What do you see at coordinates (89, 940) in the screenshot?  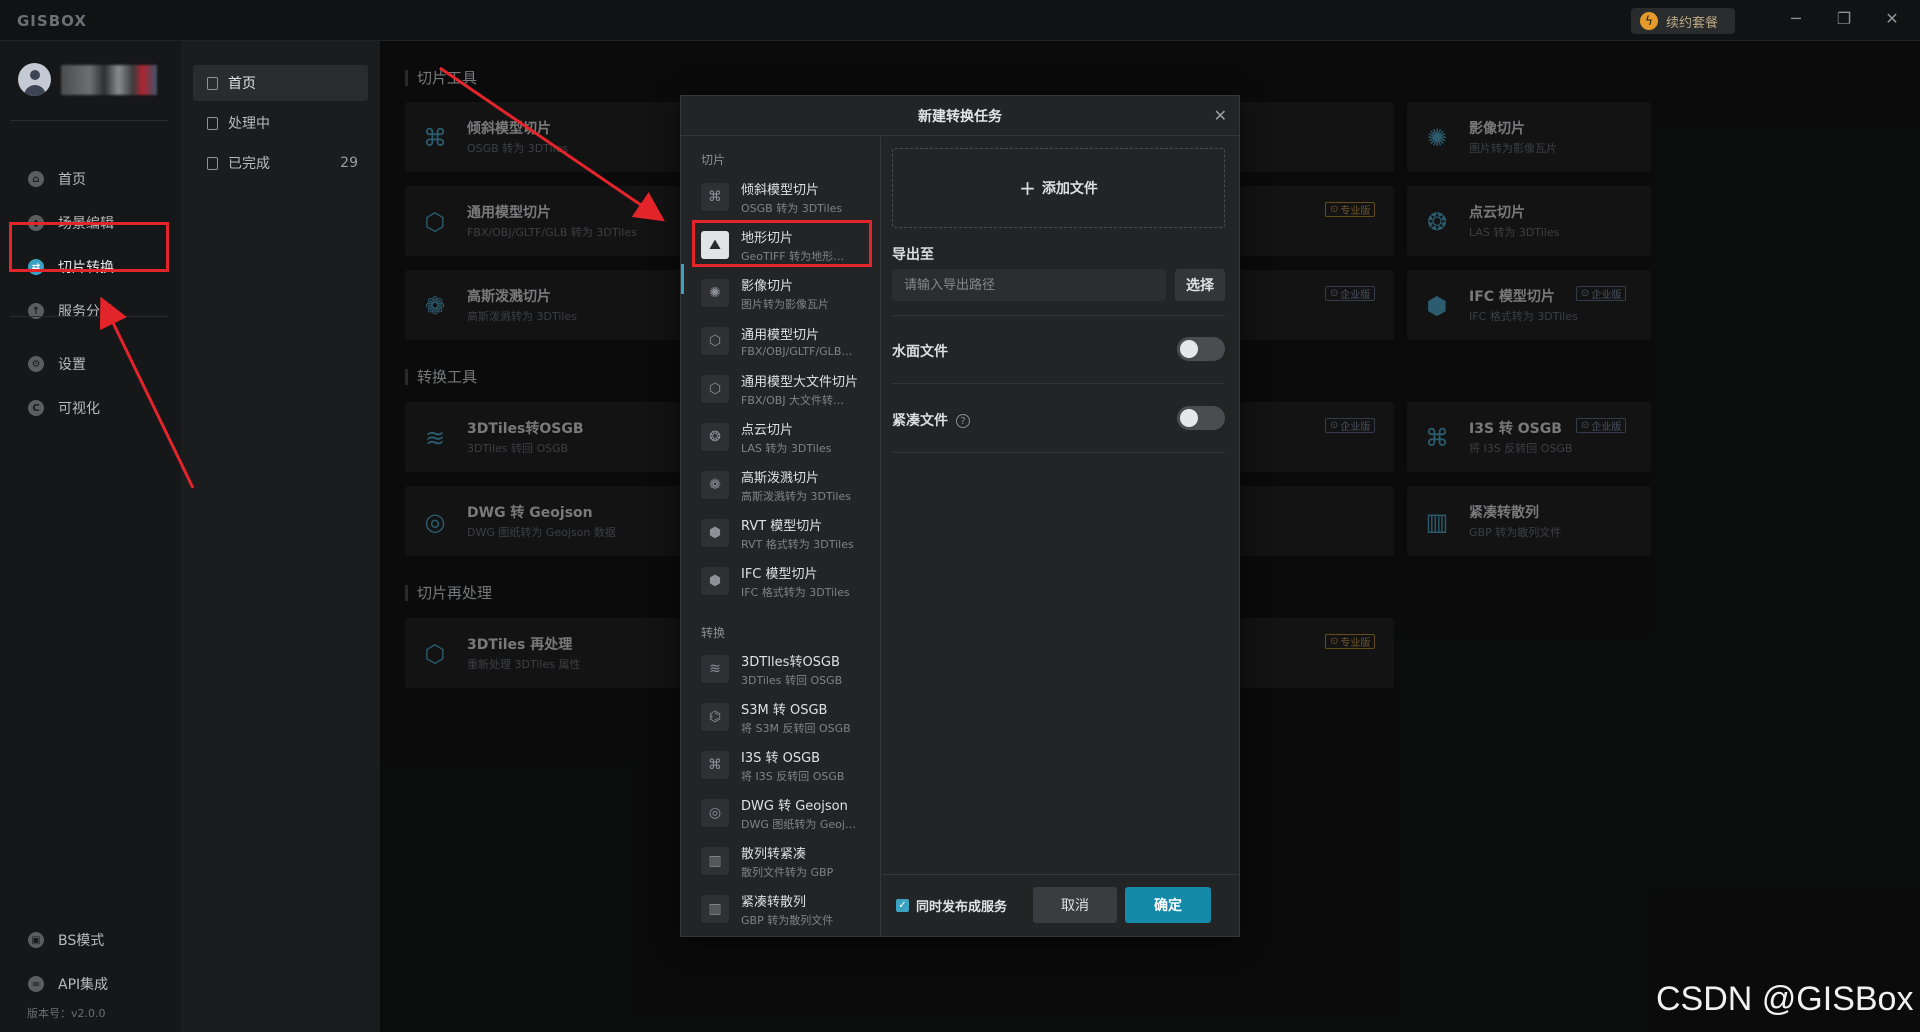 I see `sidebar-item-bs-mode: ▣ BS模式` at bounding box center [89, 940].